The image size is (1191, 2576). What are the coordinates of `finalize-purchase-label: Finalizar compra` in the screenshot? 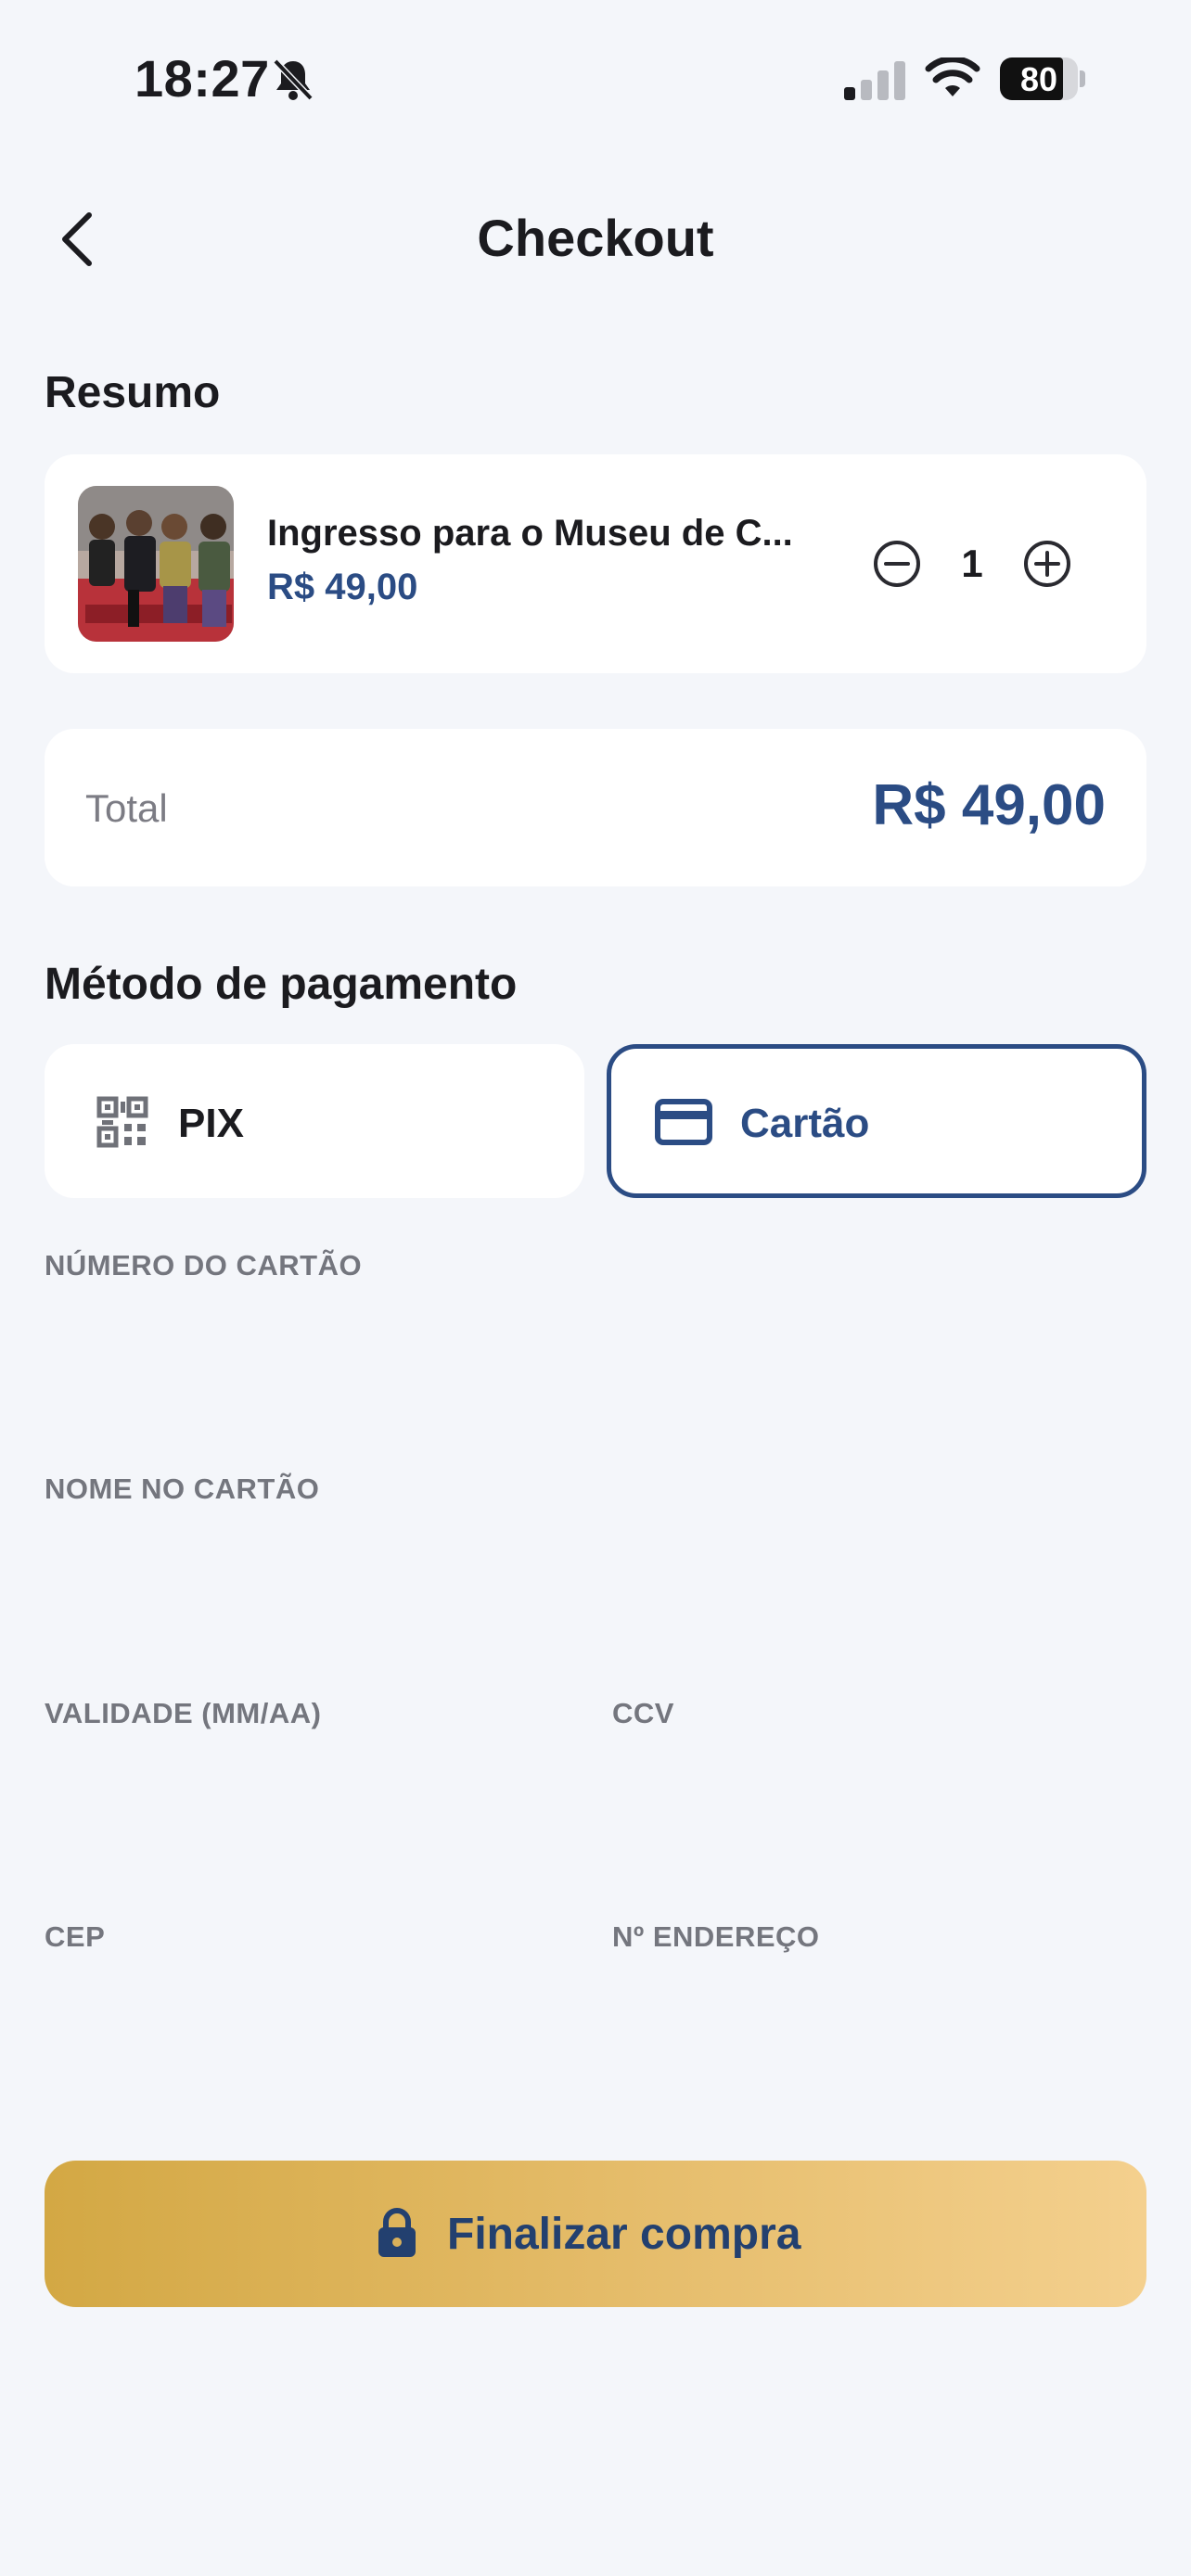 It's located at (624, 2234).